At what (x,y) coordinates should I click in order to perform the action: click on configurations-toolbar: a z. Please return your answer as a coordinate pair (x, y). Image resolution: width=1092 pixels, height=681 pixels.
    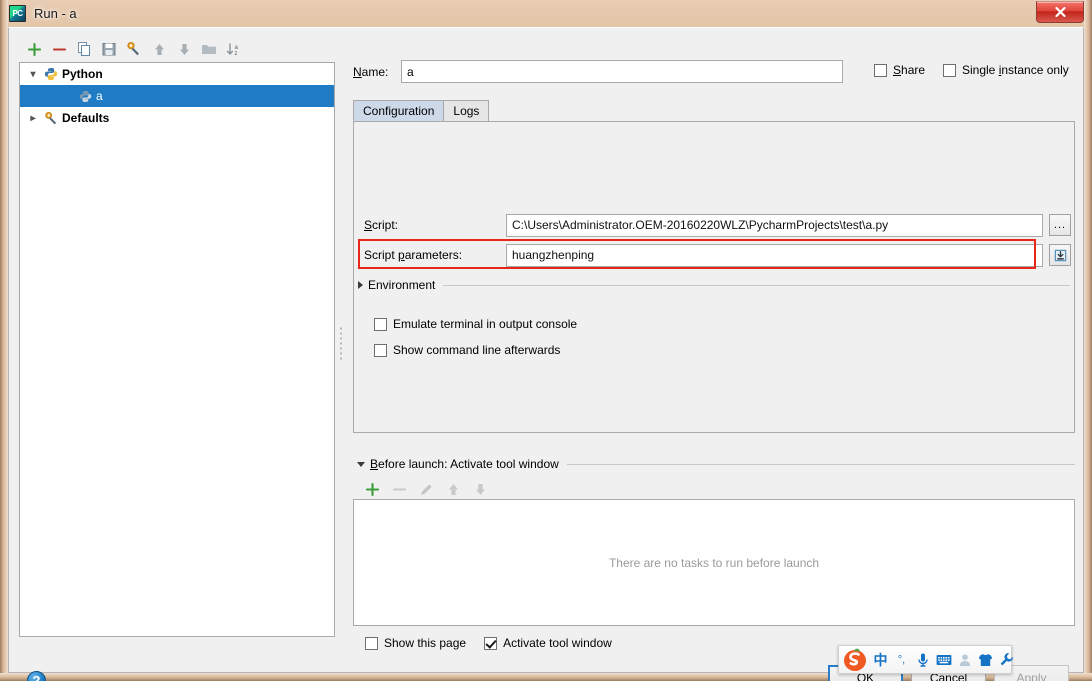
    Looking at the image, I should click on (177, 49).